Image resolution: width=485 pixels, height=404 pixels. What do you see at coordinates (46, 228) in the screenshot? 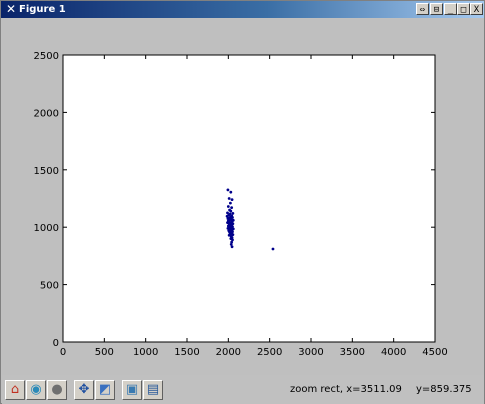
I see `y-tick-label: 1000` at bounding box center [46, 228].